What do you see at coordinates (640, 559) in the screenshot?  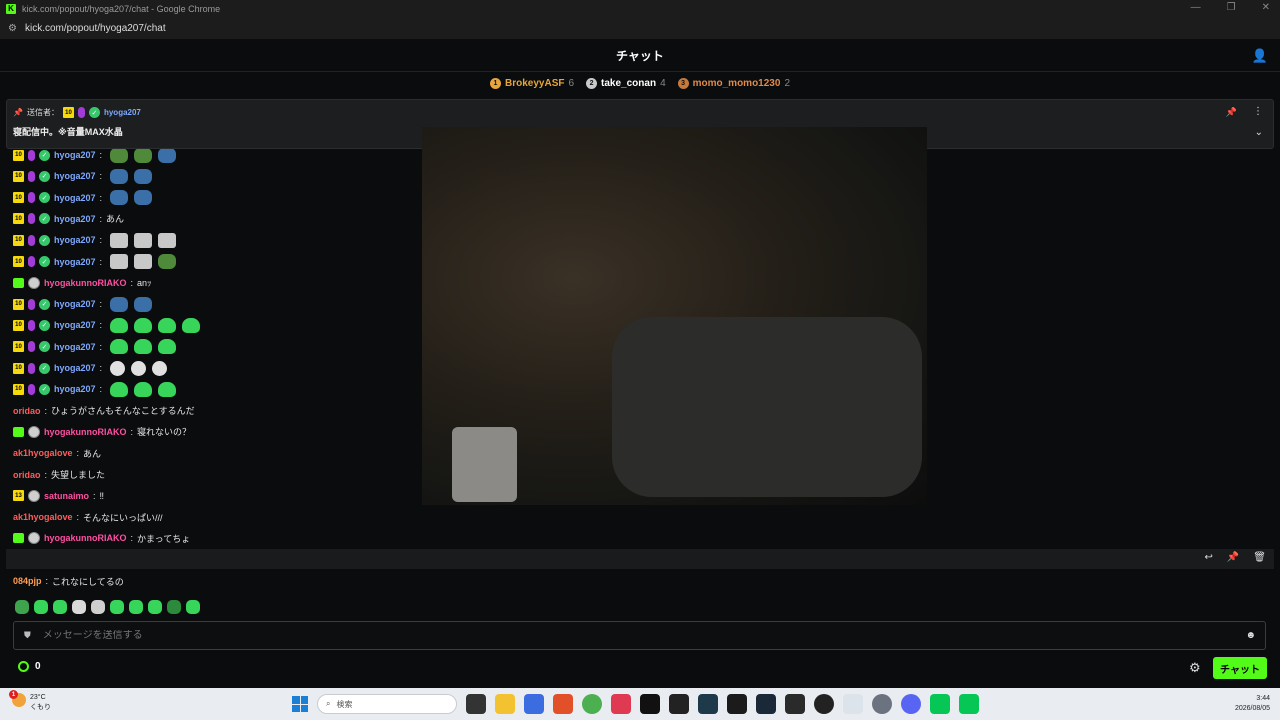 I see `hovered-message-row: ↩ 📌 🗑` at bounding box center [640, 559].